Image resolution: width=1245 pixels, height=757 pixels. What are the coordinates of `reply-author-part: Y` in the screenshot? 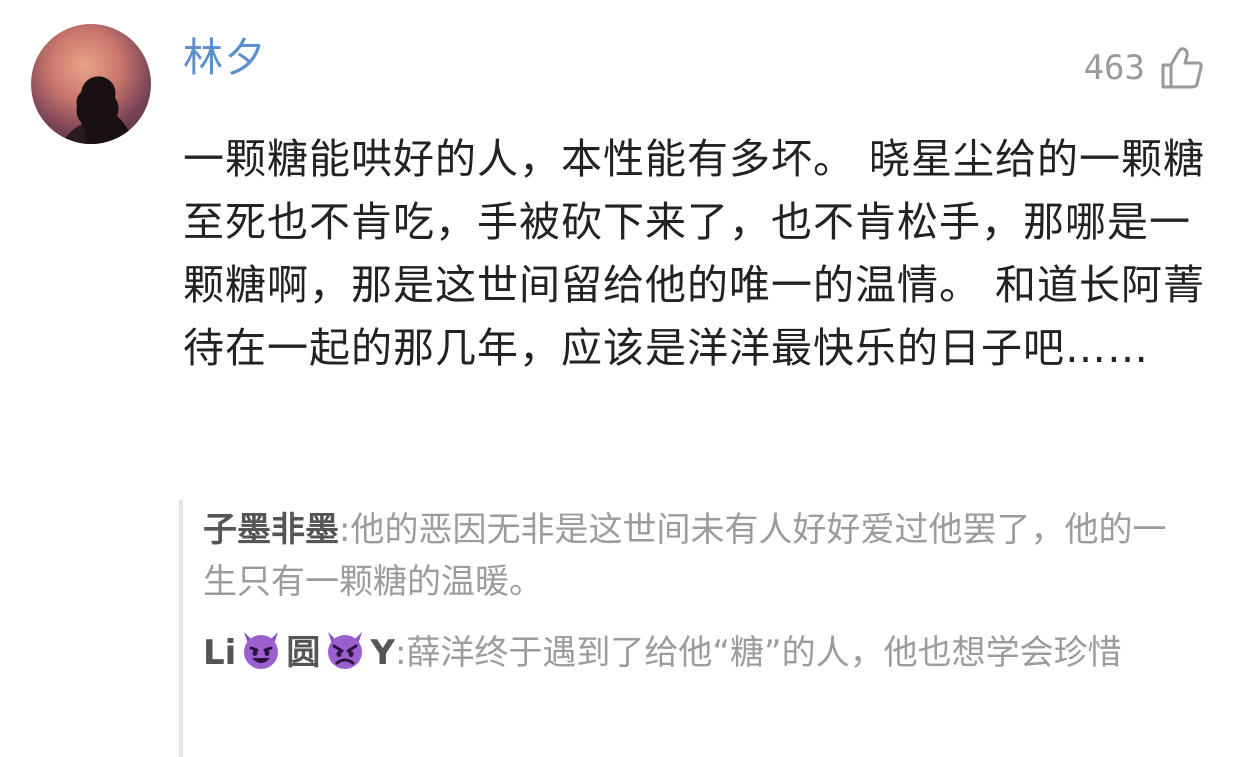 It's located at (382, 653).